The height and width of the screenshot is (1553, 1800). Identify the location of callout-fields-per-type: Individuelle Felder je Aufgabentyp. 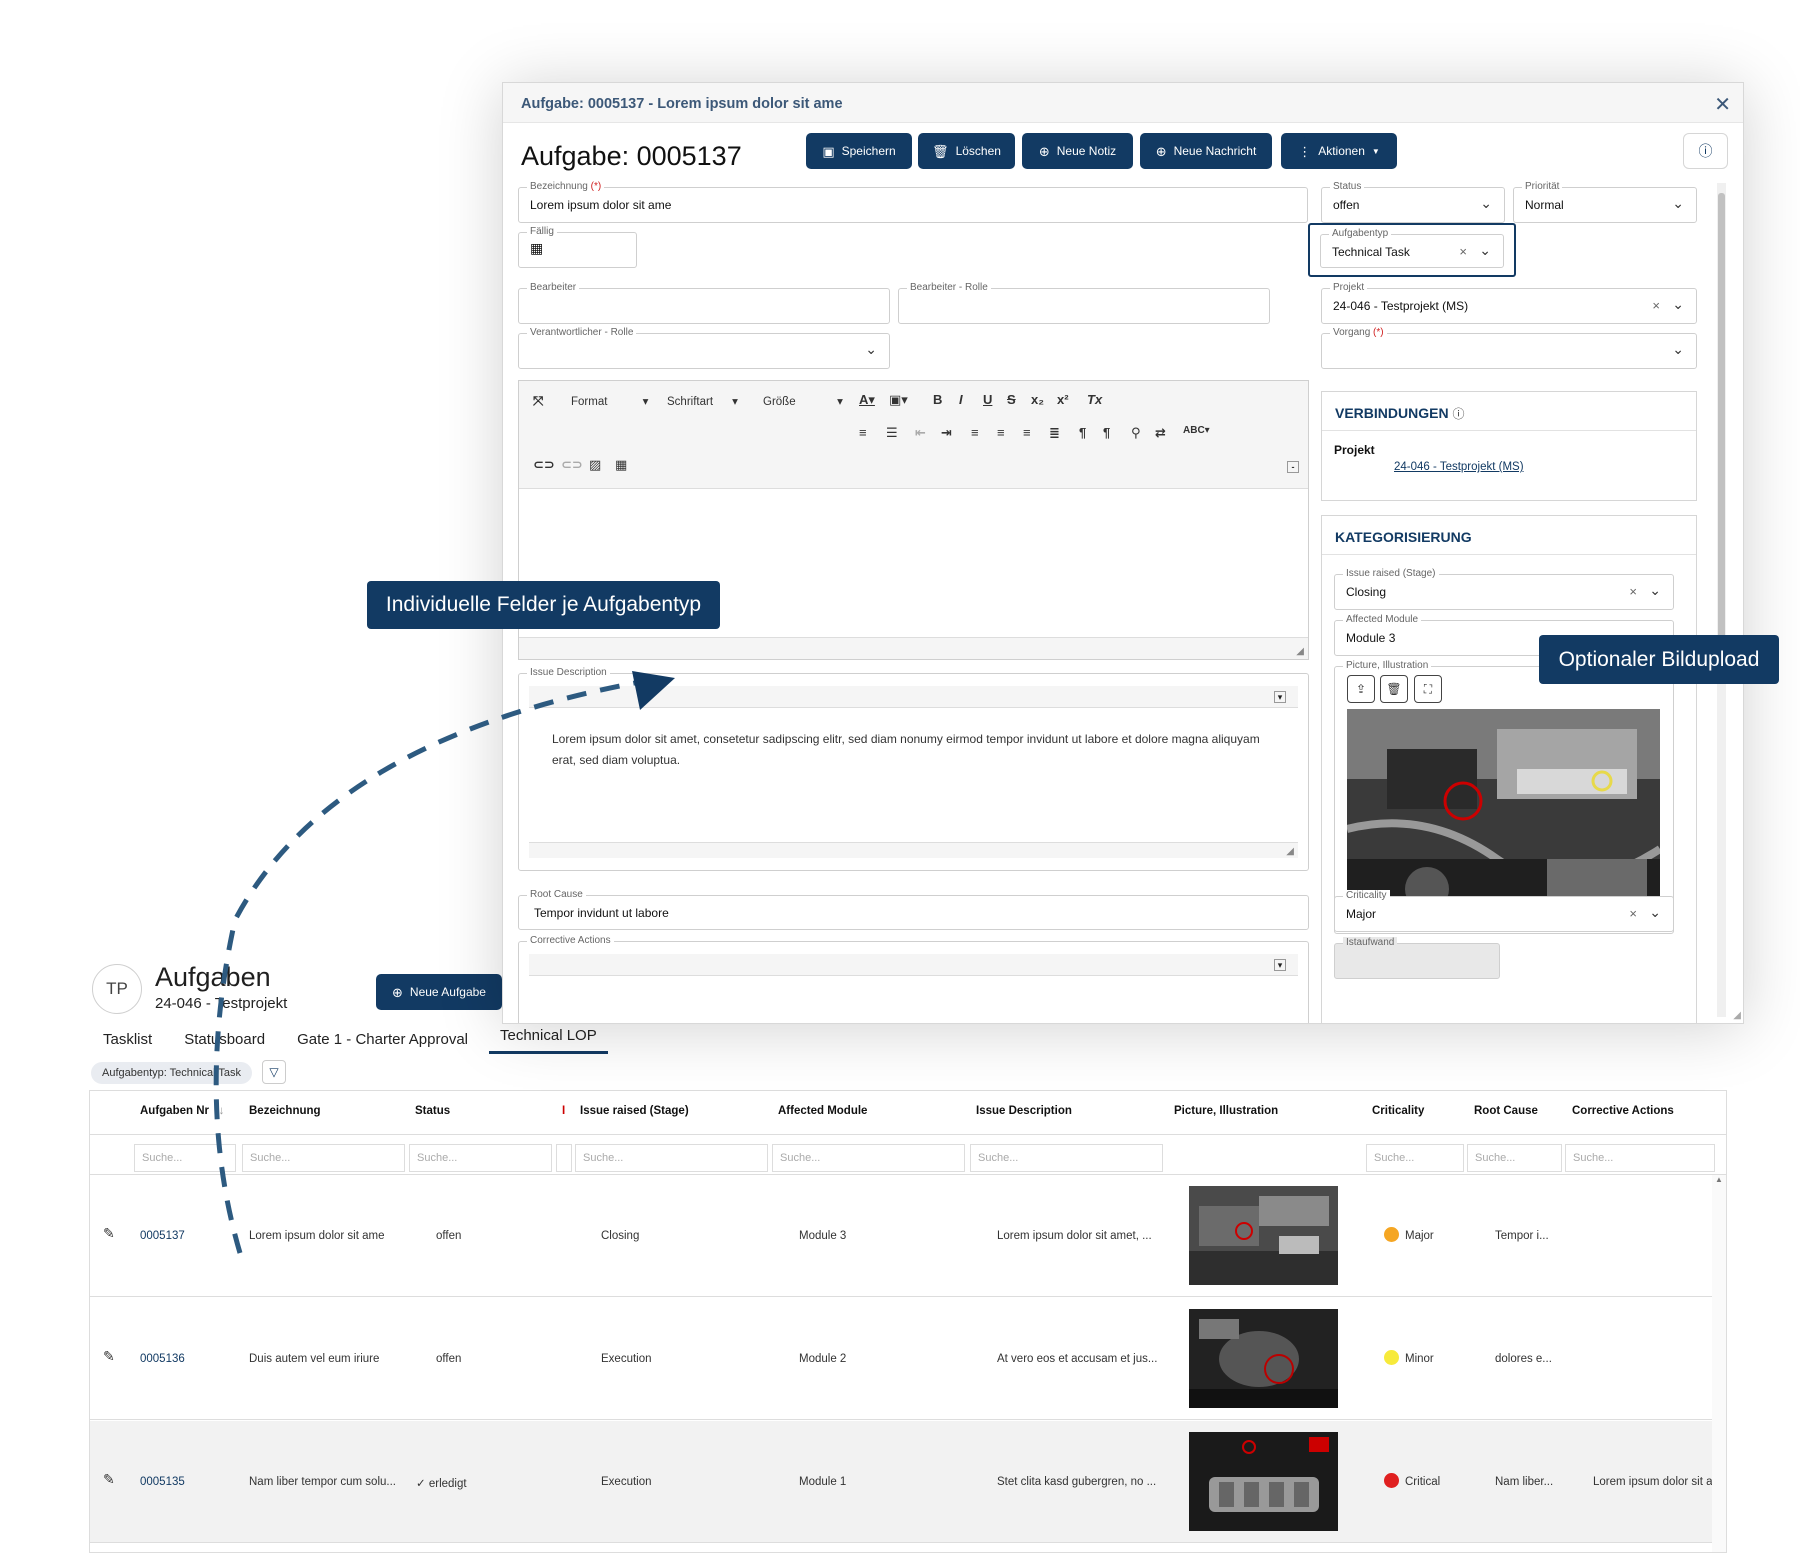
(543, 605).